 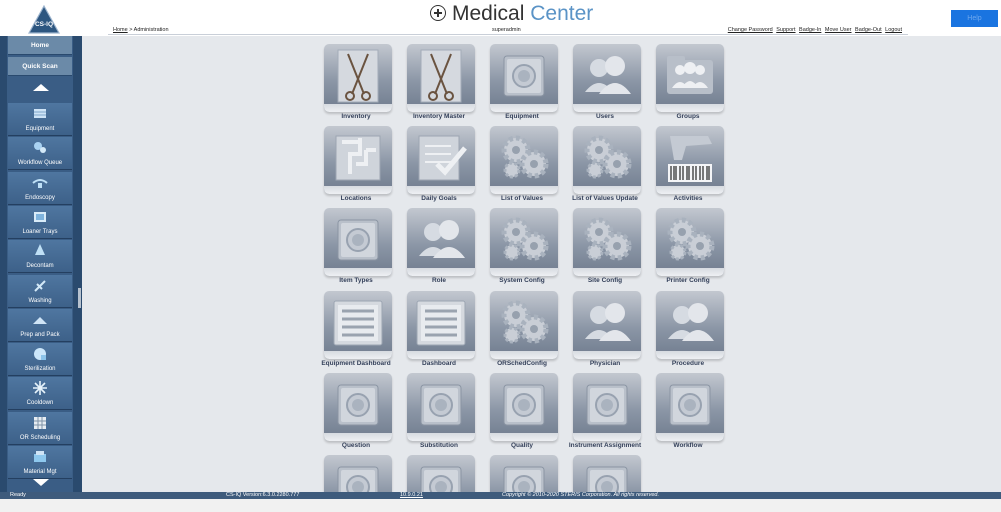 What do you see at coordinates (40, 154) in the screenshot?
I see `sidebar-item-workflow-queue: Workflow Queue` at bounding box center [40, 154].